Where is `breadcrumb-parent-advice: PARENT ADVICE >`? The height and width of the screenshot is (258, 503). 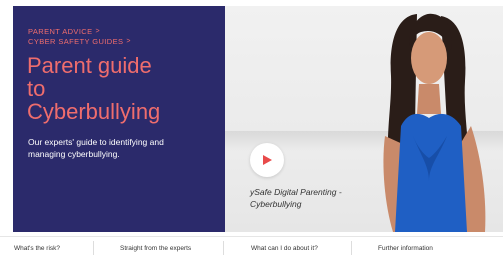 breadcrumb-parent-advice: PARENT ADVICE > is located at coordinates (79, 32).